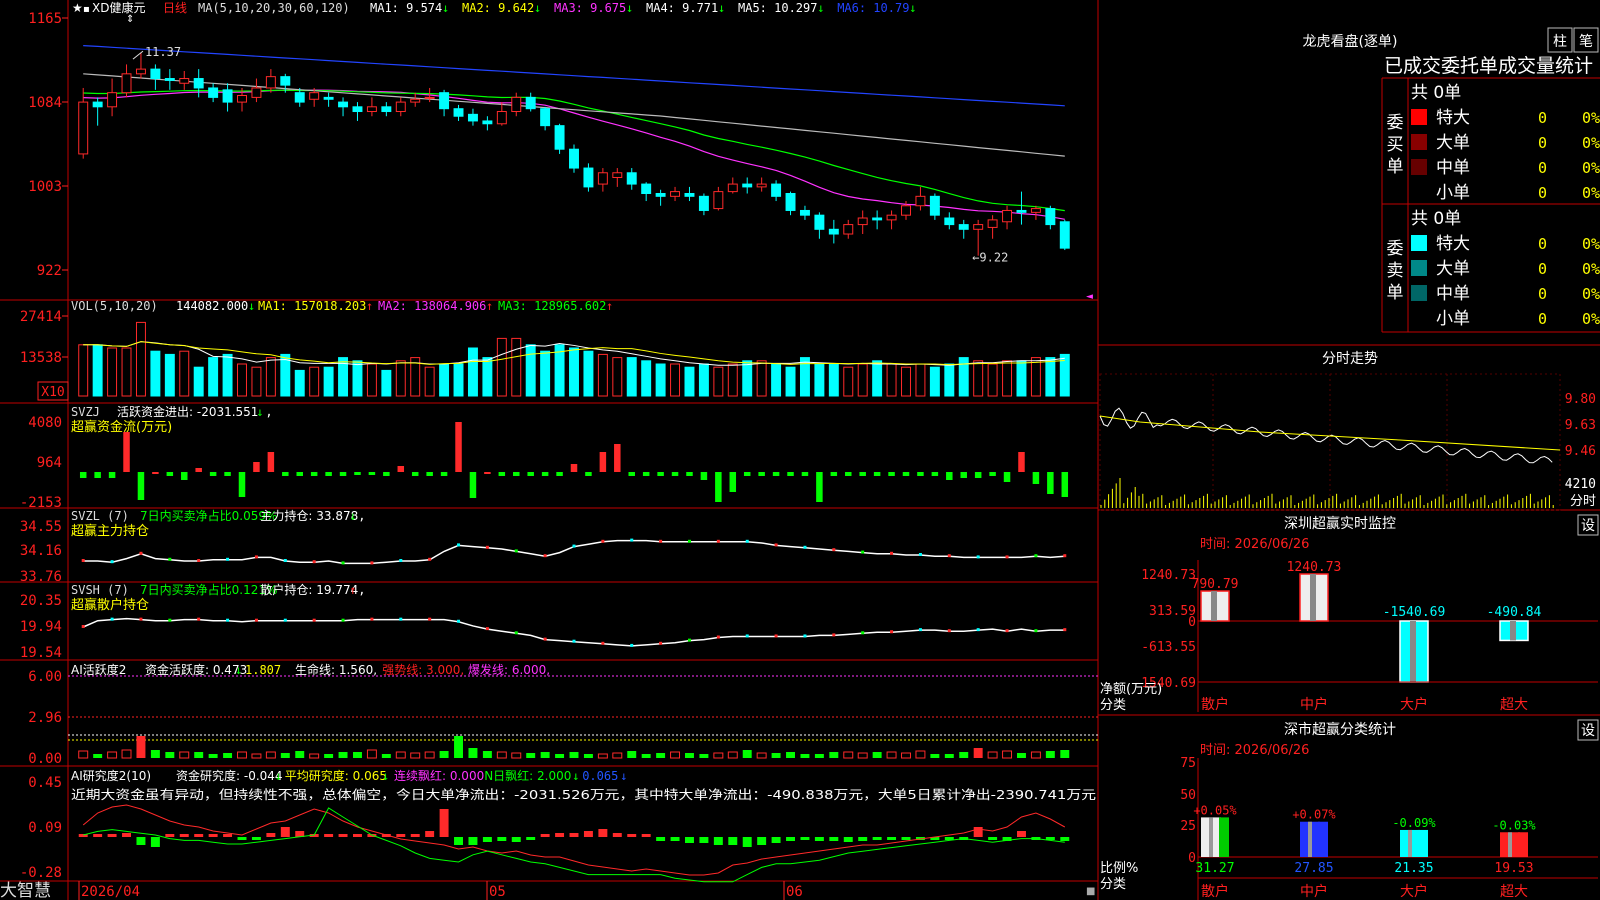  What do you see at coordinates (1542, 193) in the screenshot?
I see `buy-row-vol: 0` at bounding box center [1542, 193].